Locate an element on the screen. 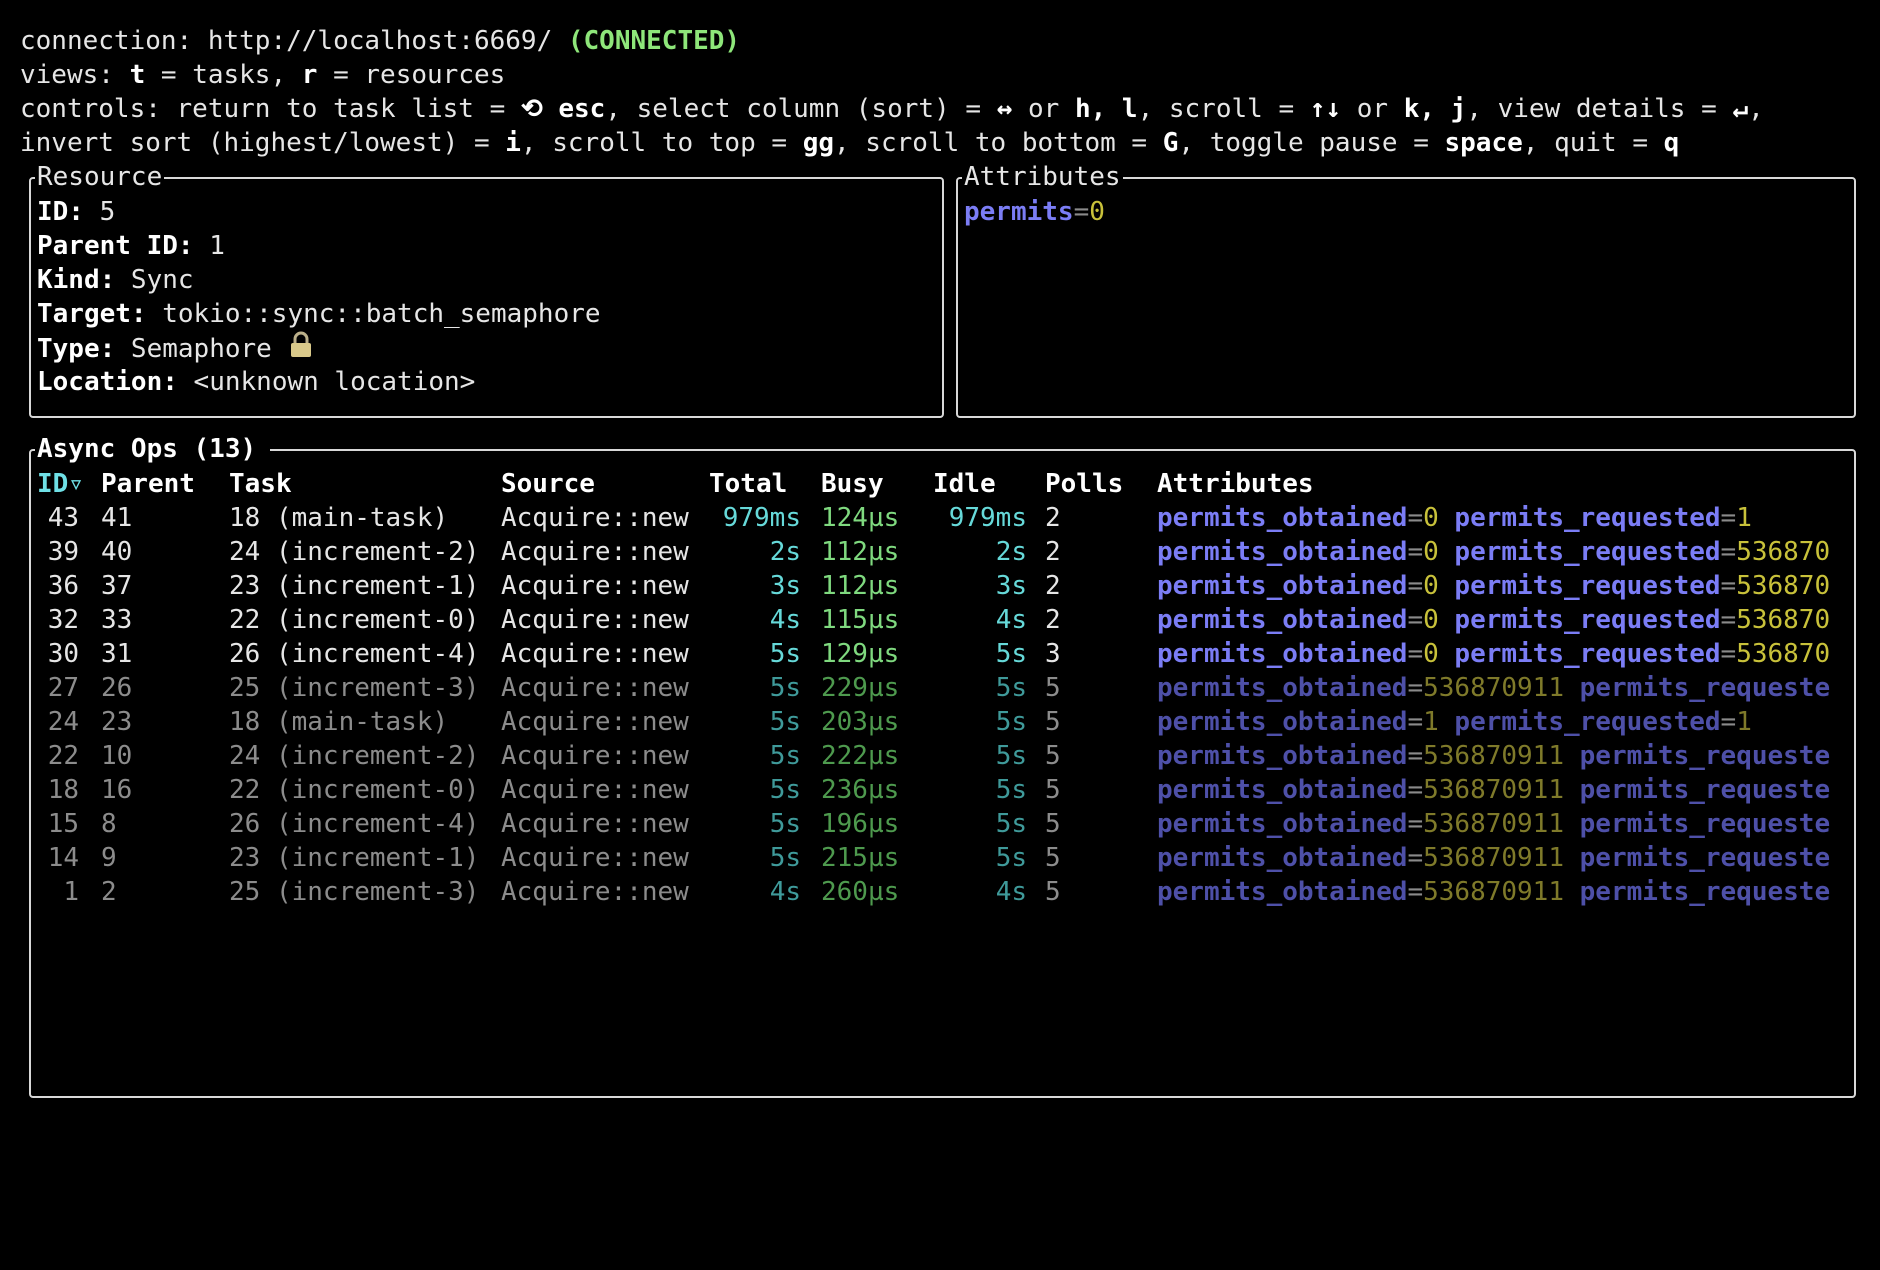  cell-task: 26 (increment-4) is located at coordinates (354, 654).